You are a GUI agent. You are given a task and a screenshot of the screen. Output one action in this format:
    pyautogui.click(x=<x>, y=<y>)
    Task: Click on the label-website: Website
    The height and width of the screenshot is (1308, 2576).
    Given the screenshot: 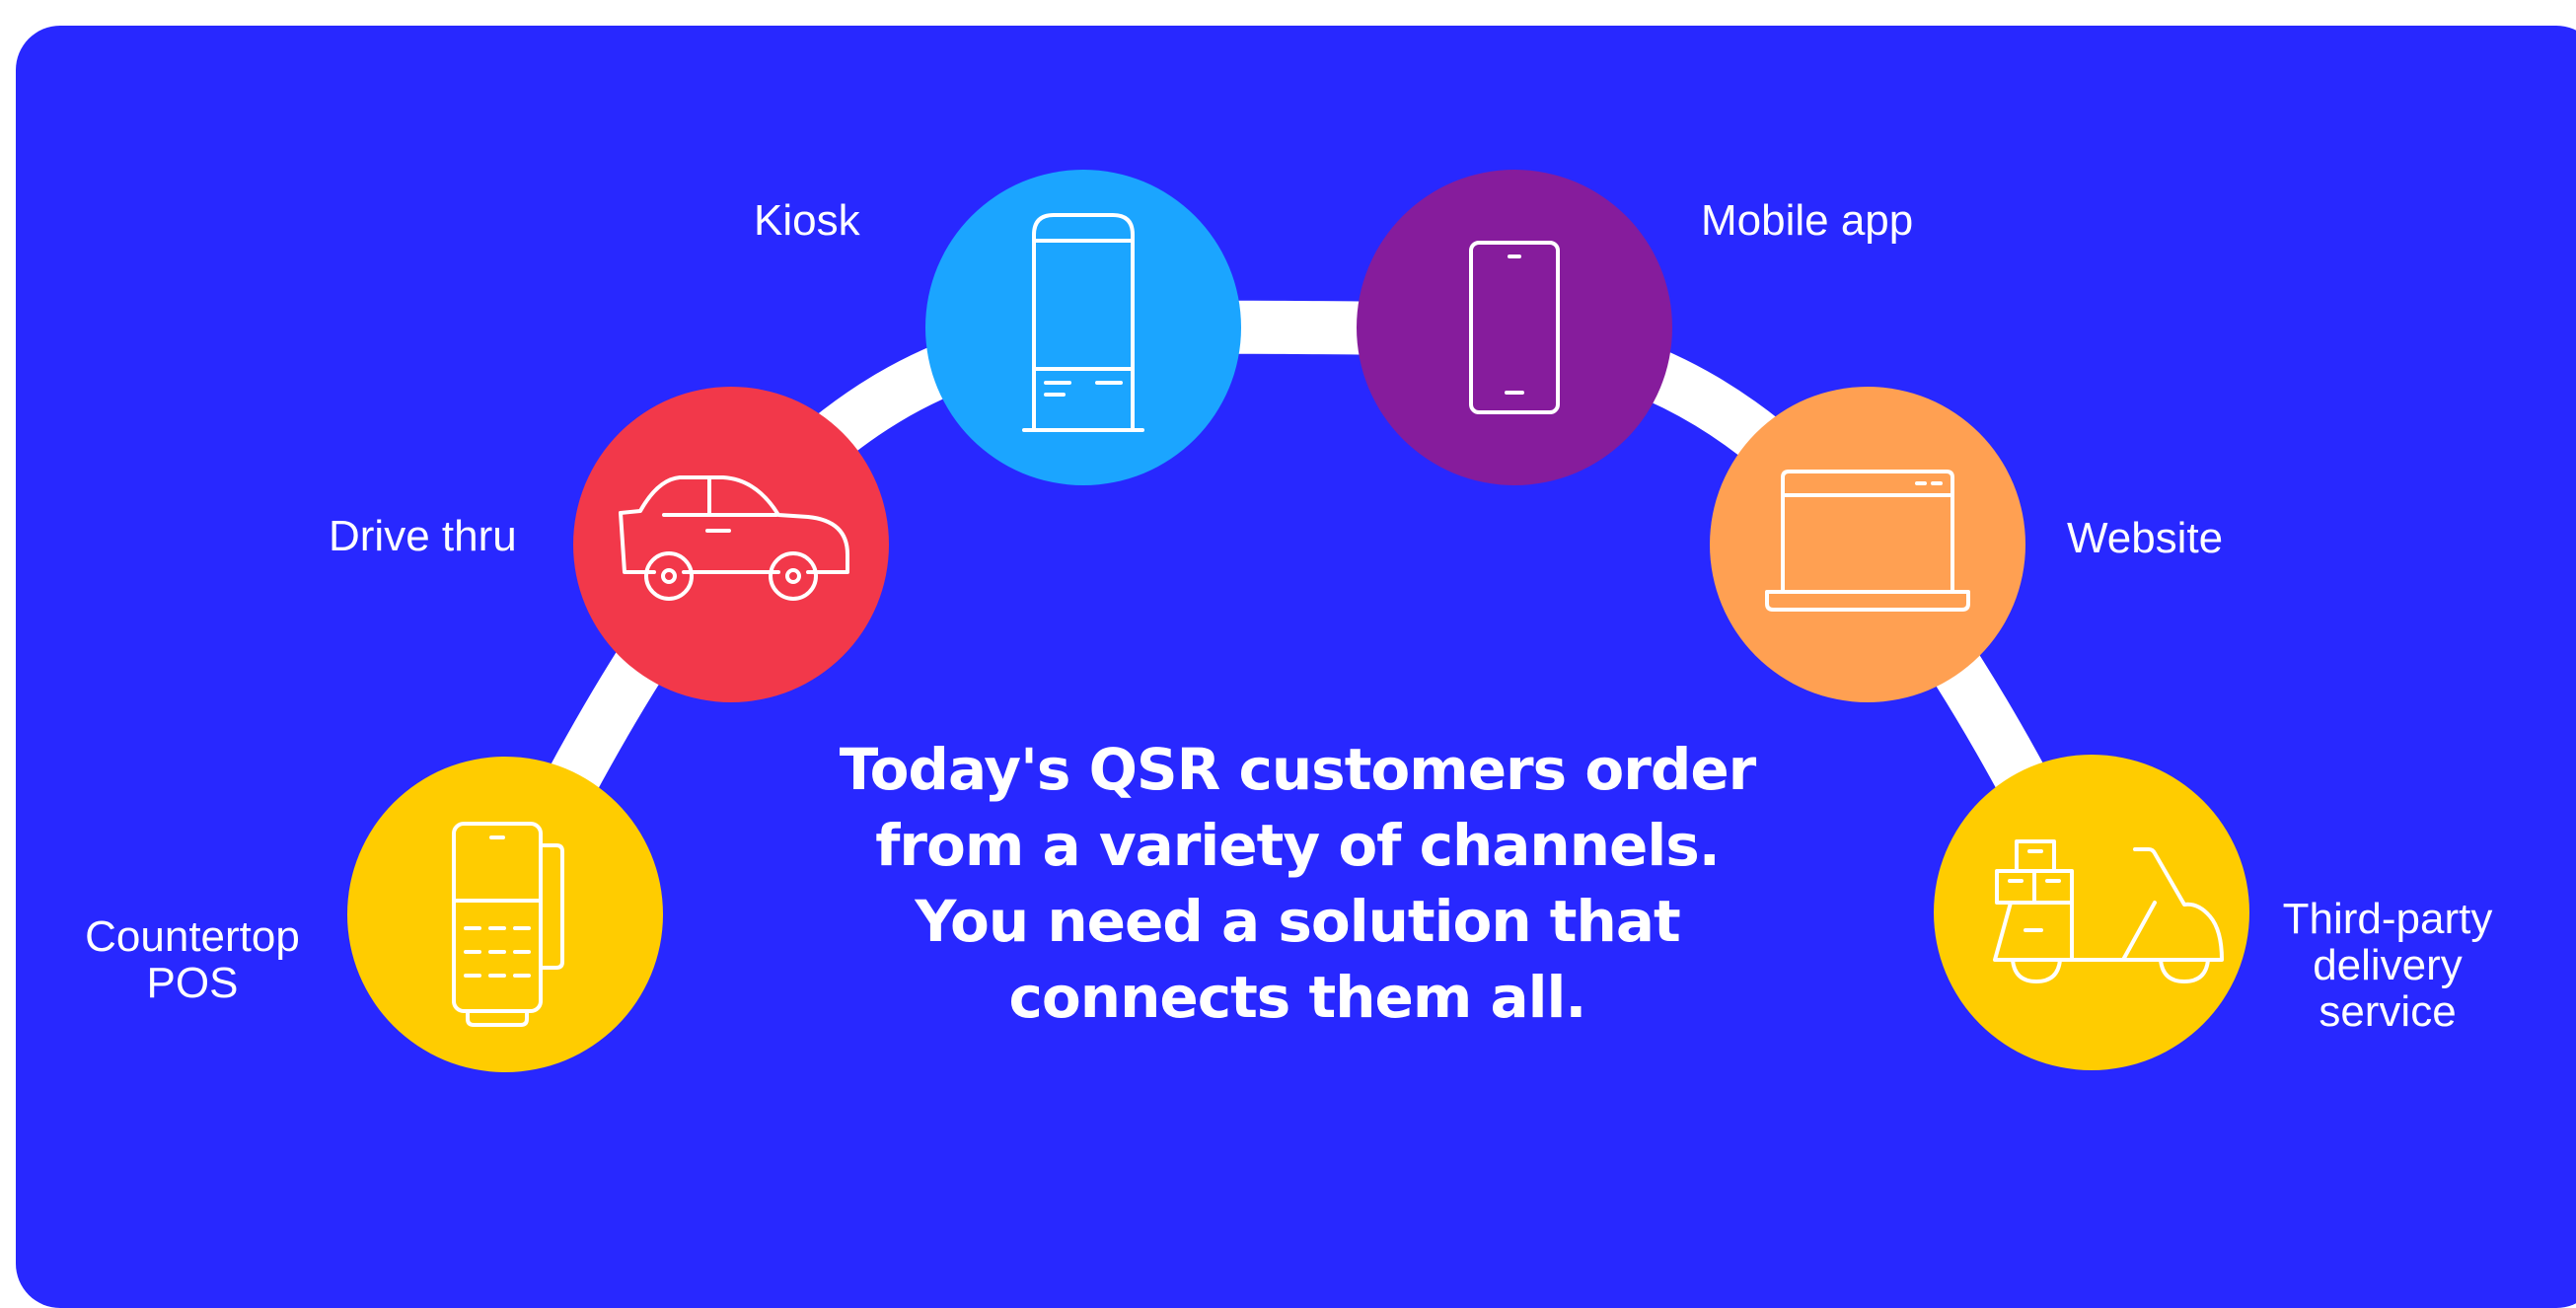 What is the action you would take?
    pyautogui.click(x=2145, y=538)
    